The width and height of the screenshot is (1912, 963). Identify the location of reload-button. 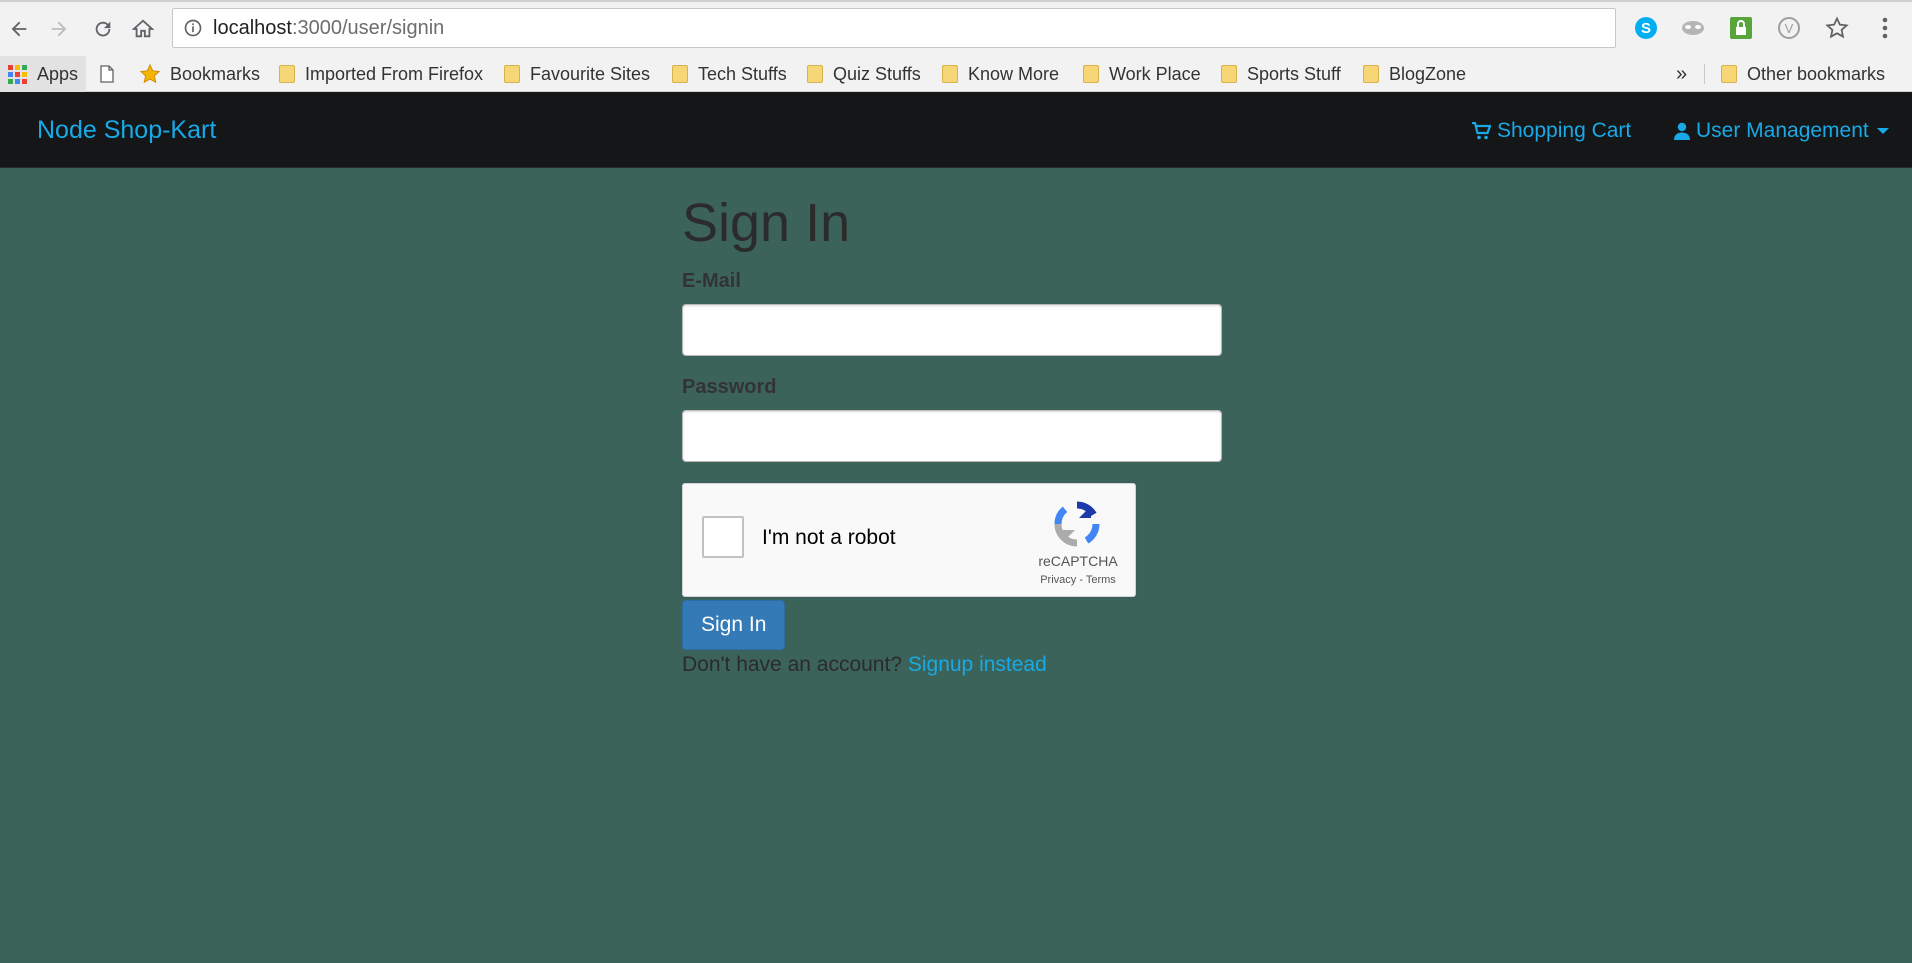
(103, 29).